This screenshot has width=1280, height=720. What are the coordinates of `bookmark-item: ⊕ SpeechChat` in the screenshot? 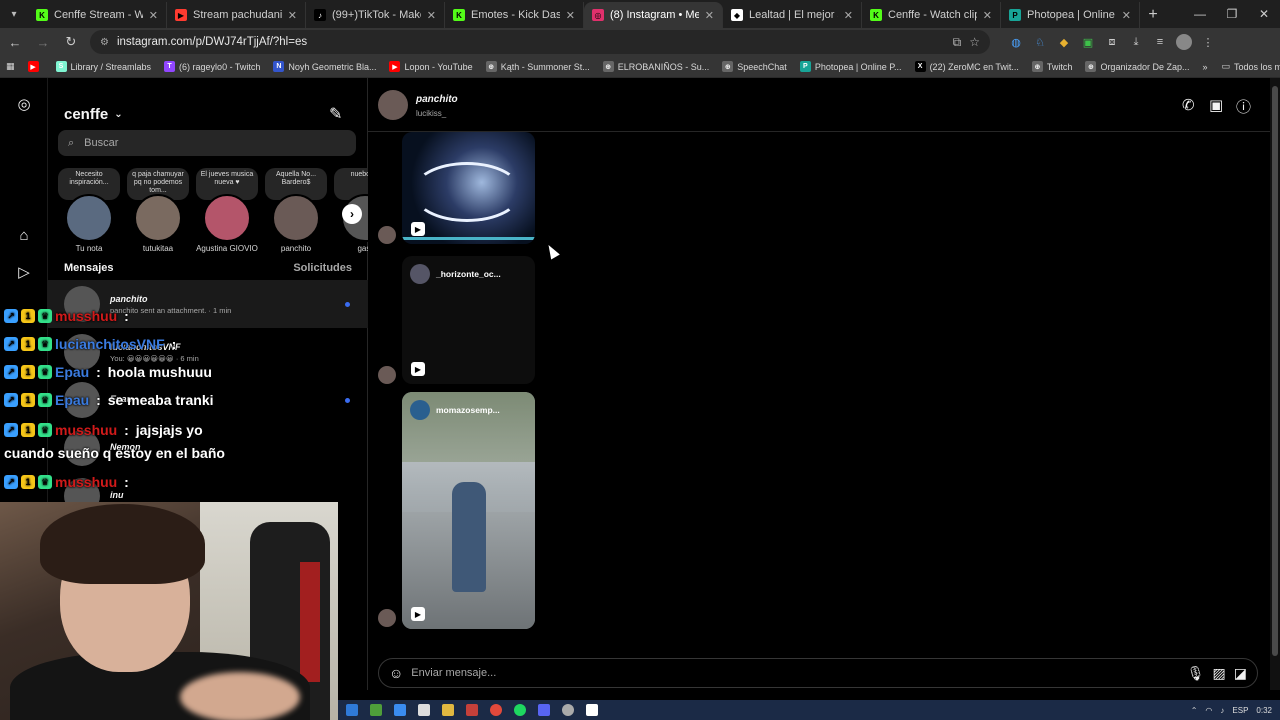 It's located at (754, 66).